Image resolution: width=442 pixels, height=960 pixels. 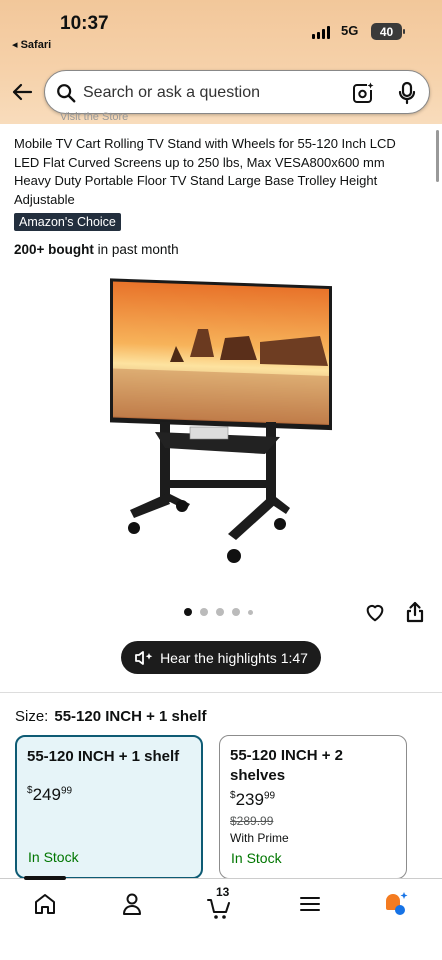 I want to click on header: 10:37 ◂ Safari 5G 40, so click(x=221, y=62).